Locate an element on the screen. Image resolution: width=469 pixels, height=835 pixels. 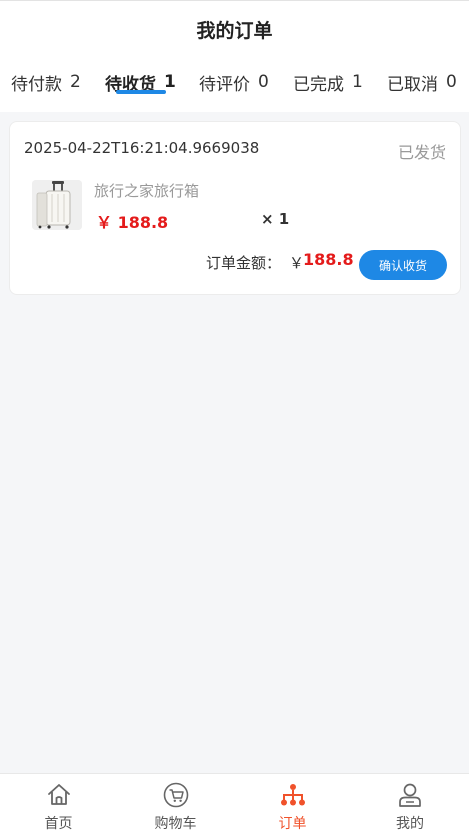
tab-cancelled: 已取消 0 is located at coordinates (422, 82).